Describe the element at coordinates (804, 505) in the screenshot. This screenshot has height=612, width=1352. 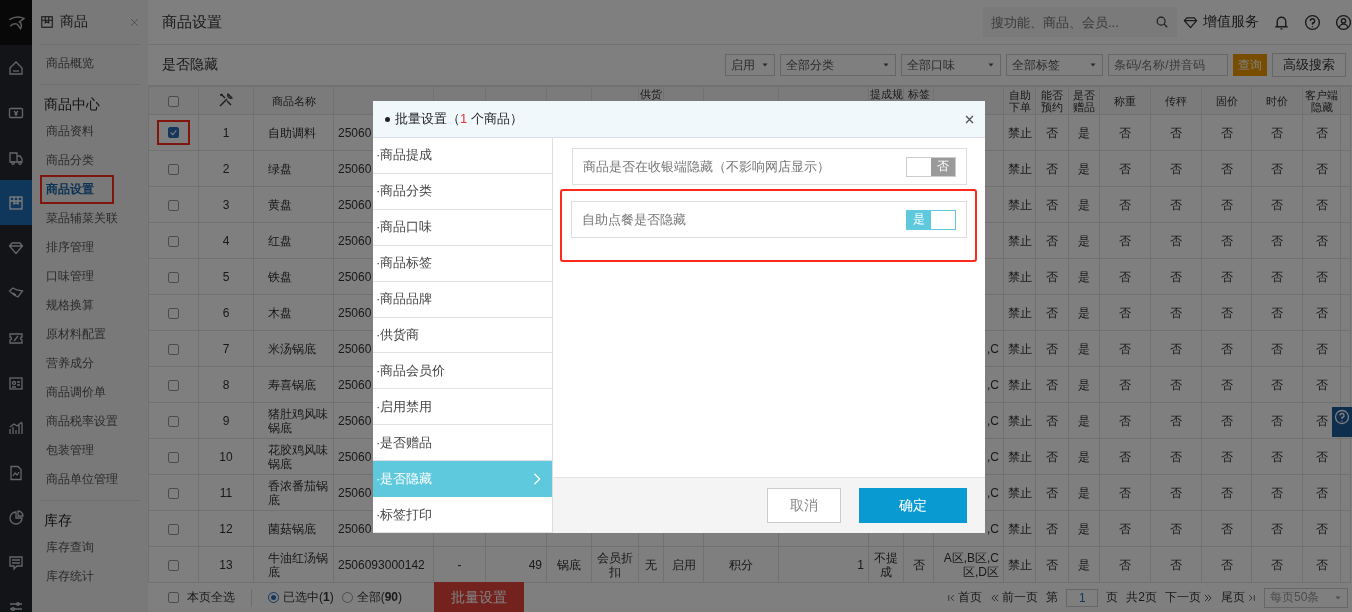
I see `cancel-button: 取消` at that location.